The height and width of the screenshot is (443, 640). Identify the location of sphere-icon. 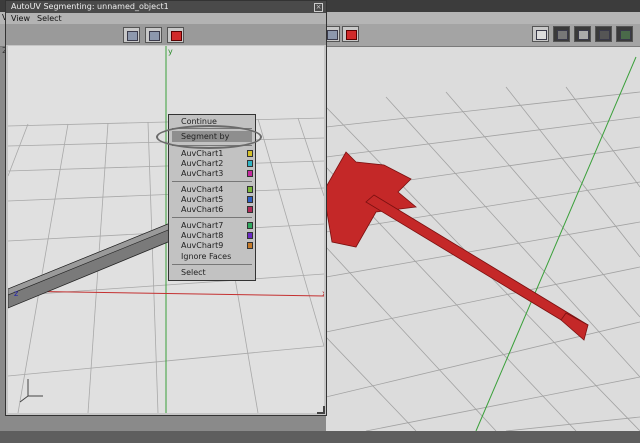
(583, 35).